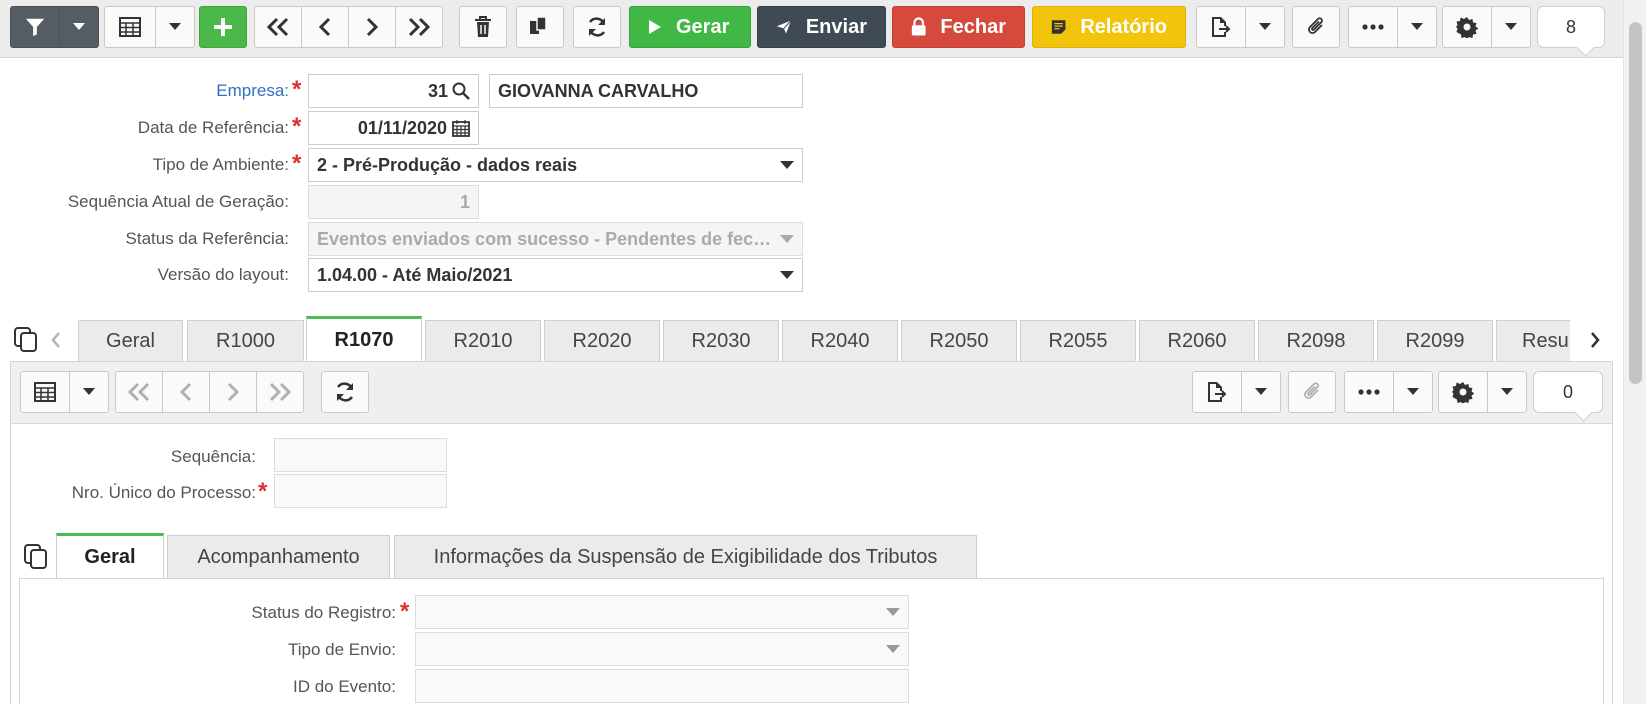  Describe the element at coordinates (1123, 26) in the screenshot. I see `relatorio-label: Relatório` at that location.